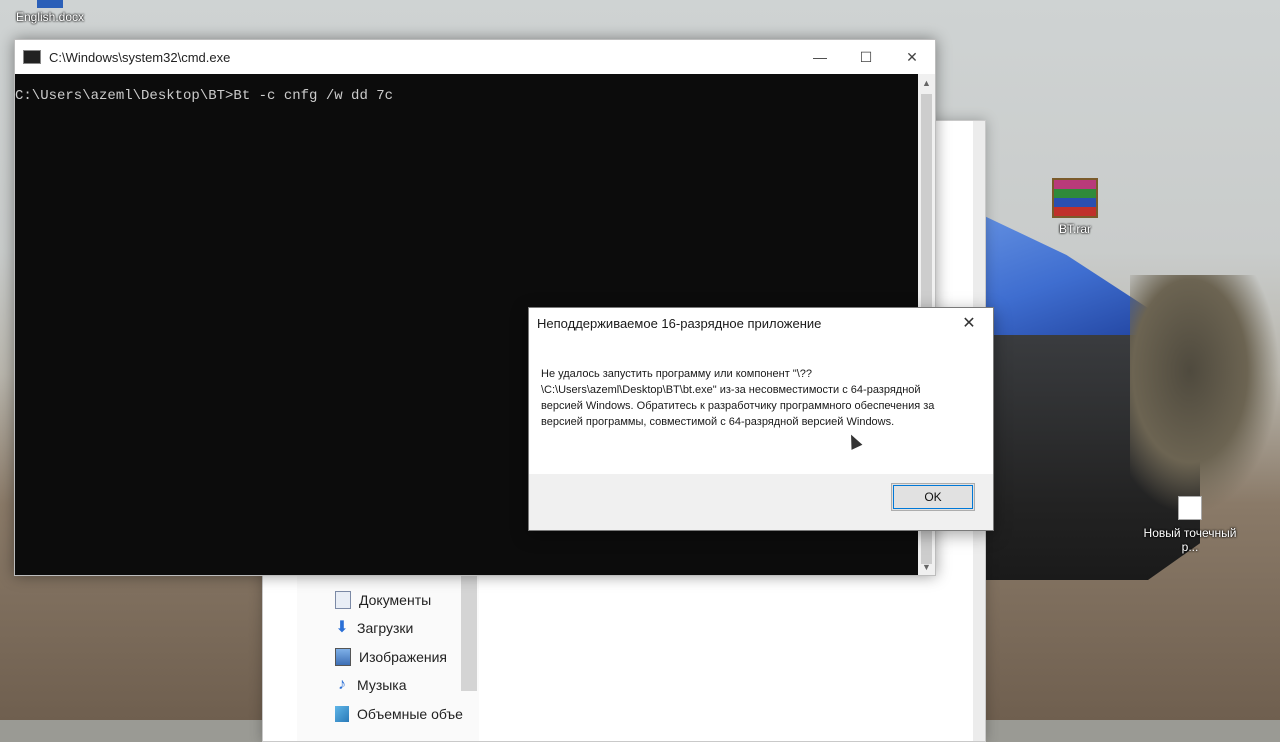 The width and height of the screenshot is (1280, 742). What do you see at coordinates (382, 685) in the screenshot?
I see `nav-item-label: Музыка` at bounding box center [382, 685].